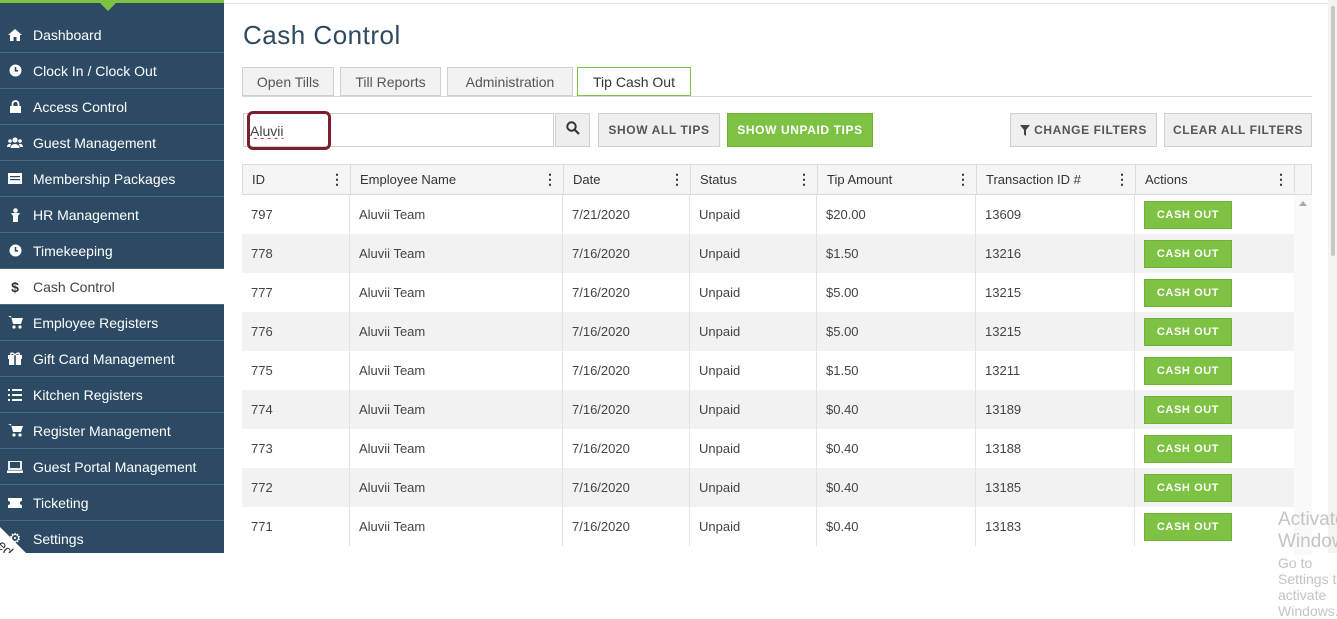  Describe the element at coordinates (627, 179) in the screenshot. I see `column-header-date: Date ⋮` at that location.